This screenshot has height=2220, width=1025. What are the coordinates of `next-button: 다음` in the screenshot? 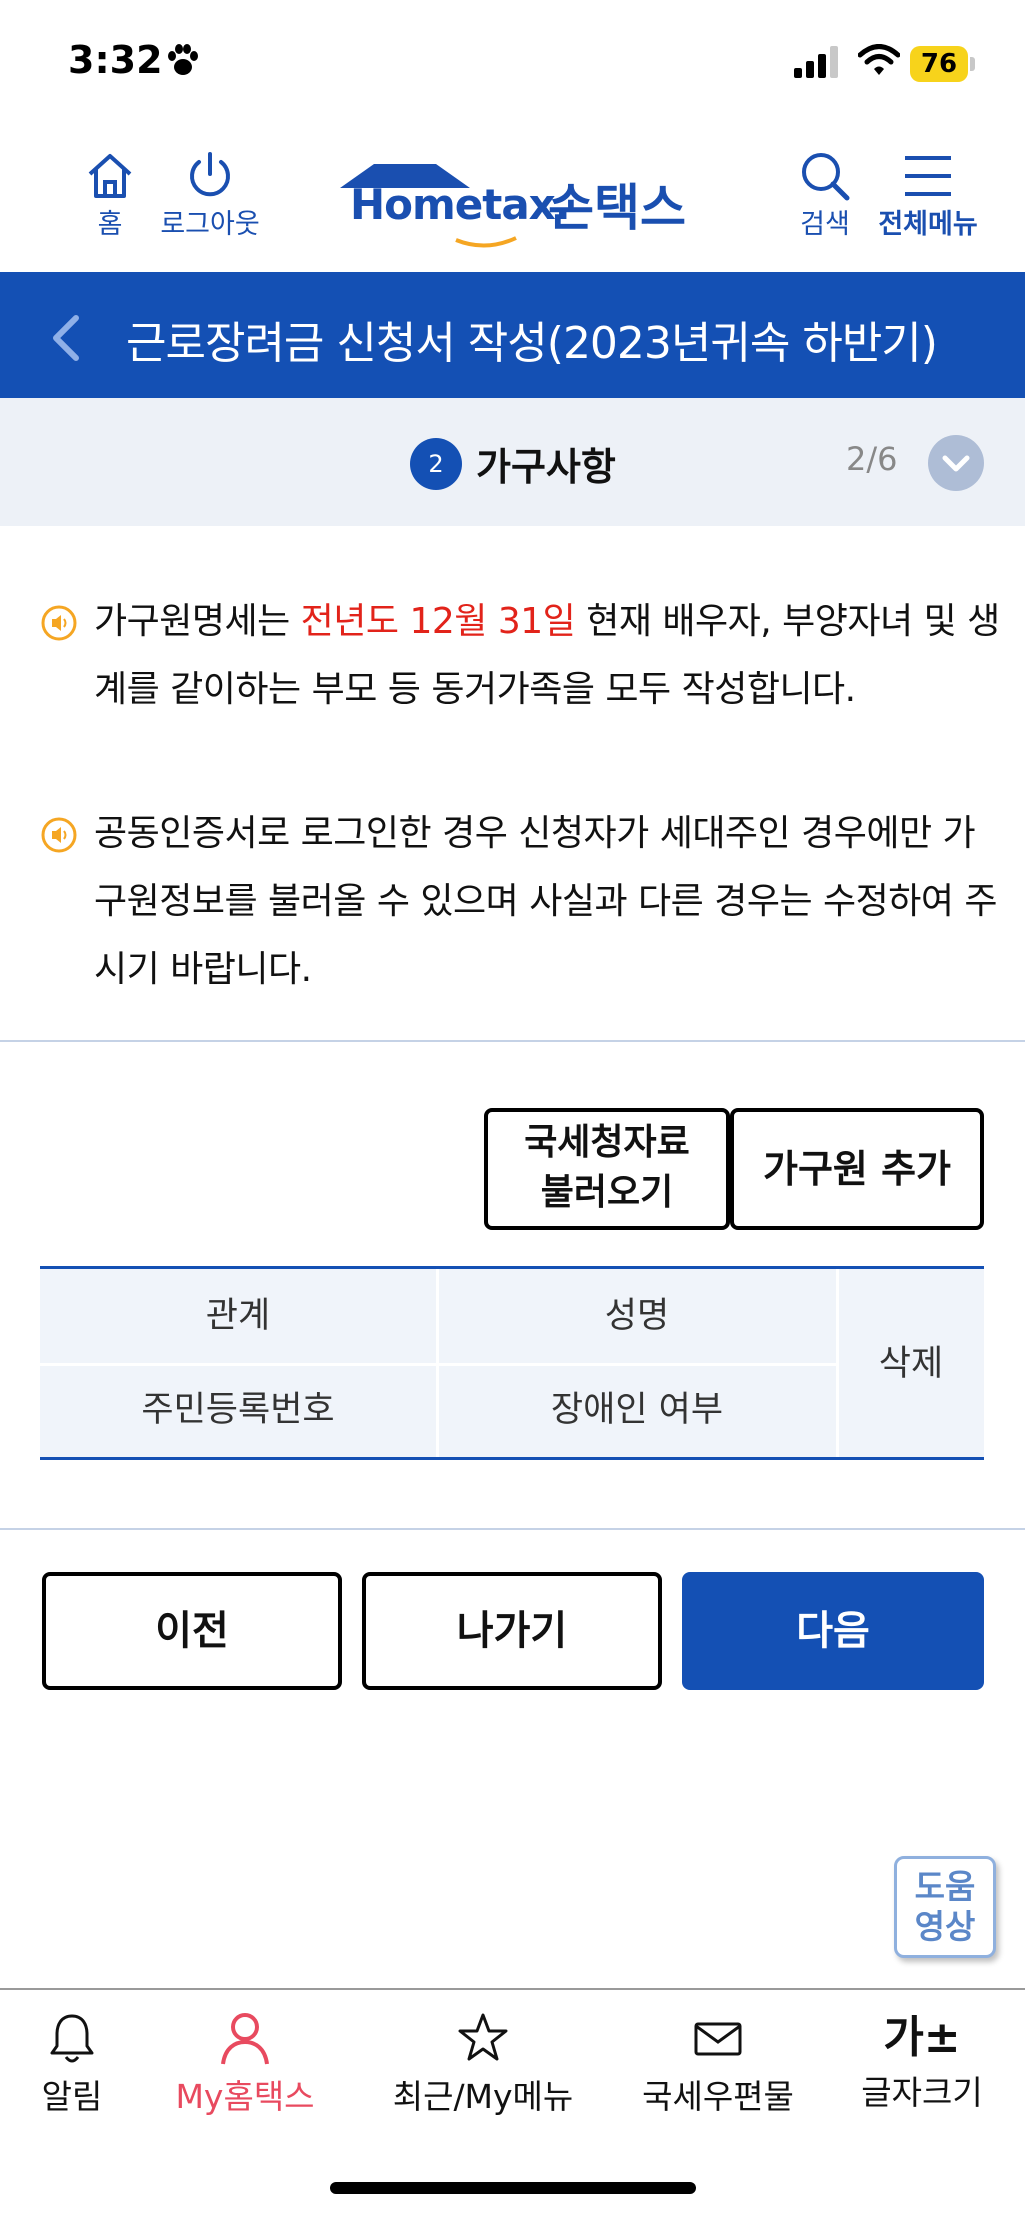 It's located at (833, 1631).